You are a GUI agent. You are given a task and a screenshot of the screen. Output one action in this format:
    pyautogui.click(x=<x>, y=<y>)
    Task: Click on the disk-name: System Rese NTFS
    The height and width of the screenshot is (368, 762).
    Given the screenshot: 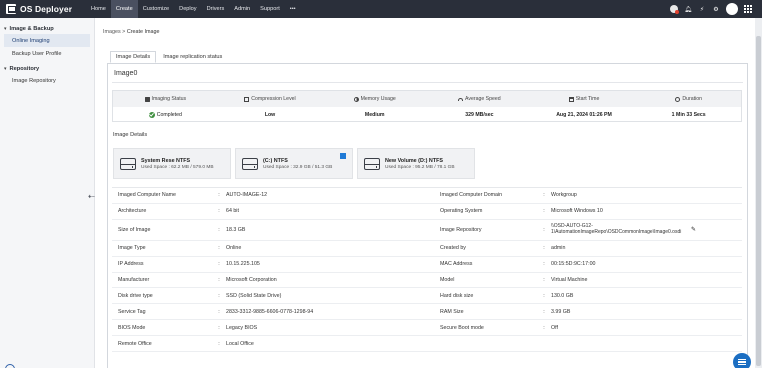 What is the action you would take?
    pyautogui.click(x=166, y=160)
    